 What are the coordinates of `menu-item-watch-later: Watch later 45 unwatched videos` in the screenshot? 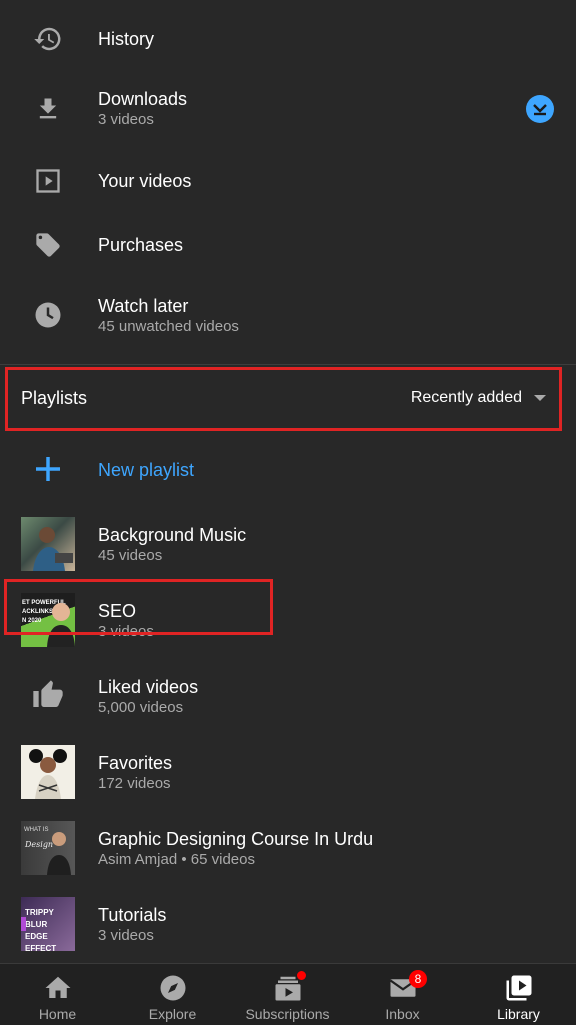 It's located at (288, 315).